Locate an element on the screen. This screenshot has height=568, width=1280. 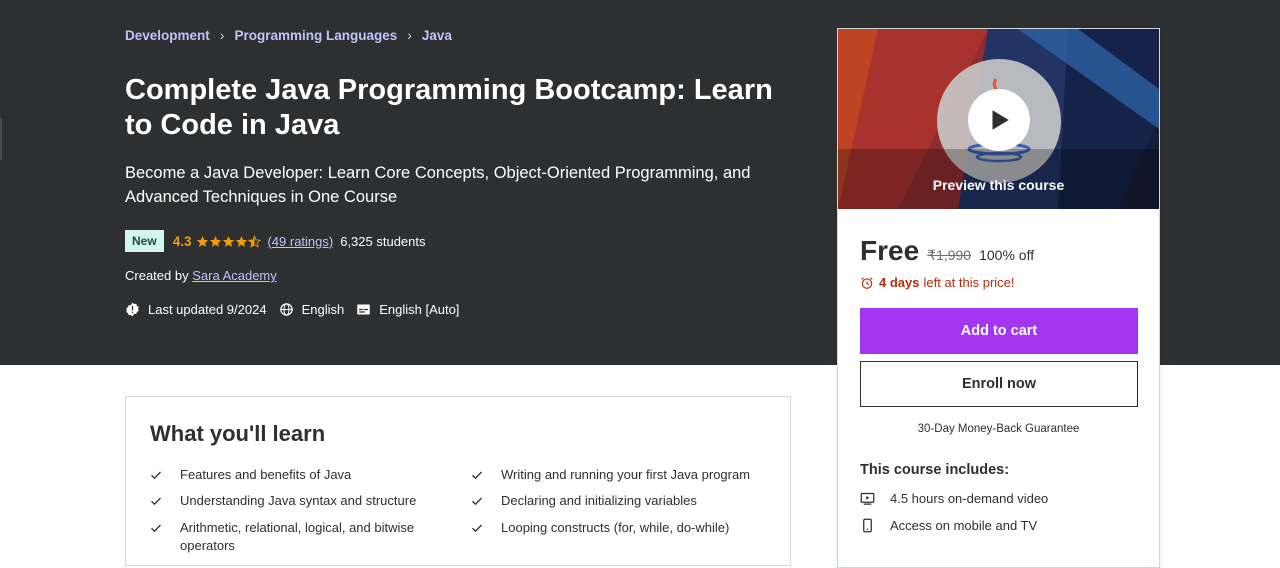
captions-icon is located at coordinates (363, 309).